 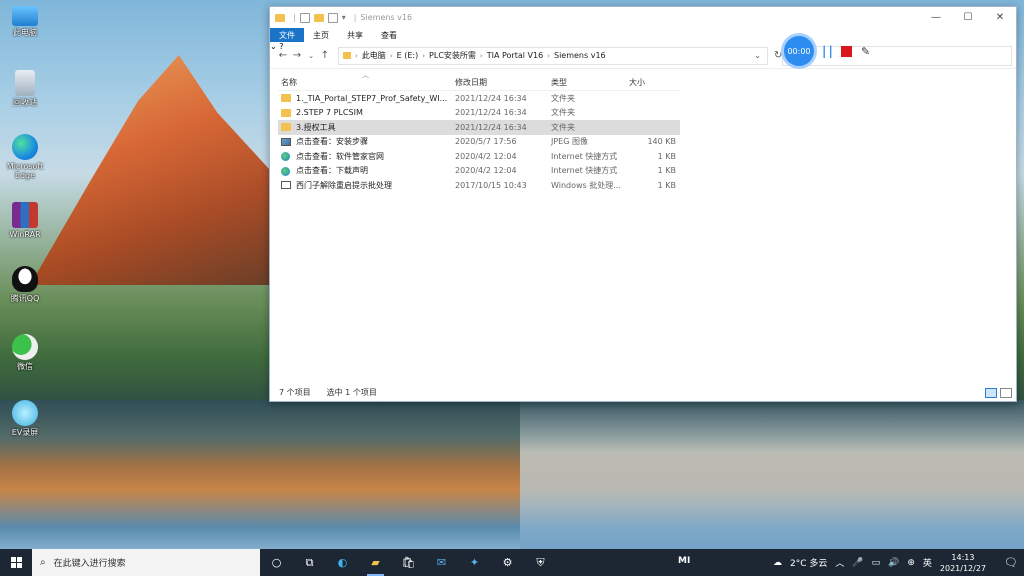 I want to click on stop-icon, so click(x=846, y=51).